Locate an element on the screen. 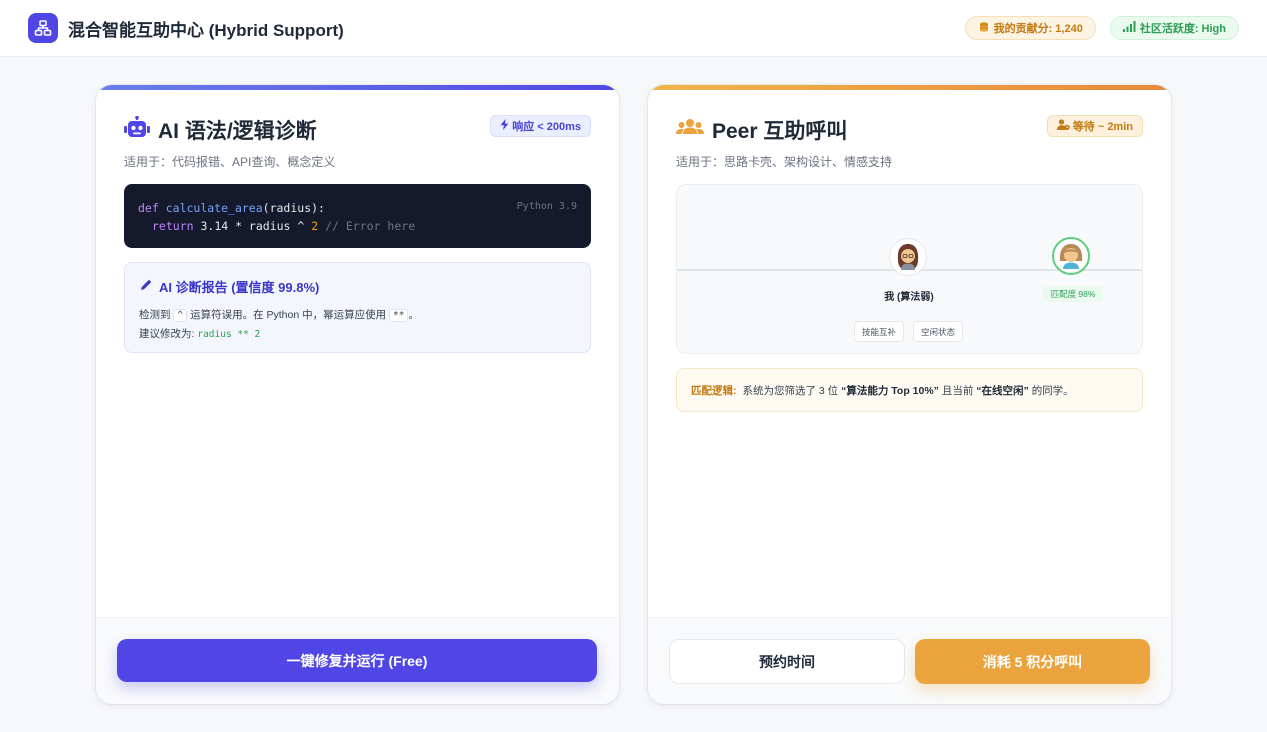  bolt-icon is located at coordinates (504, 126).